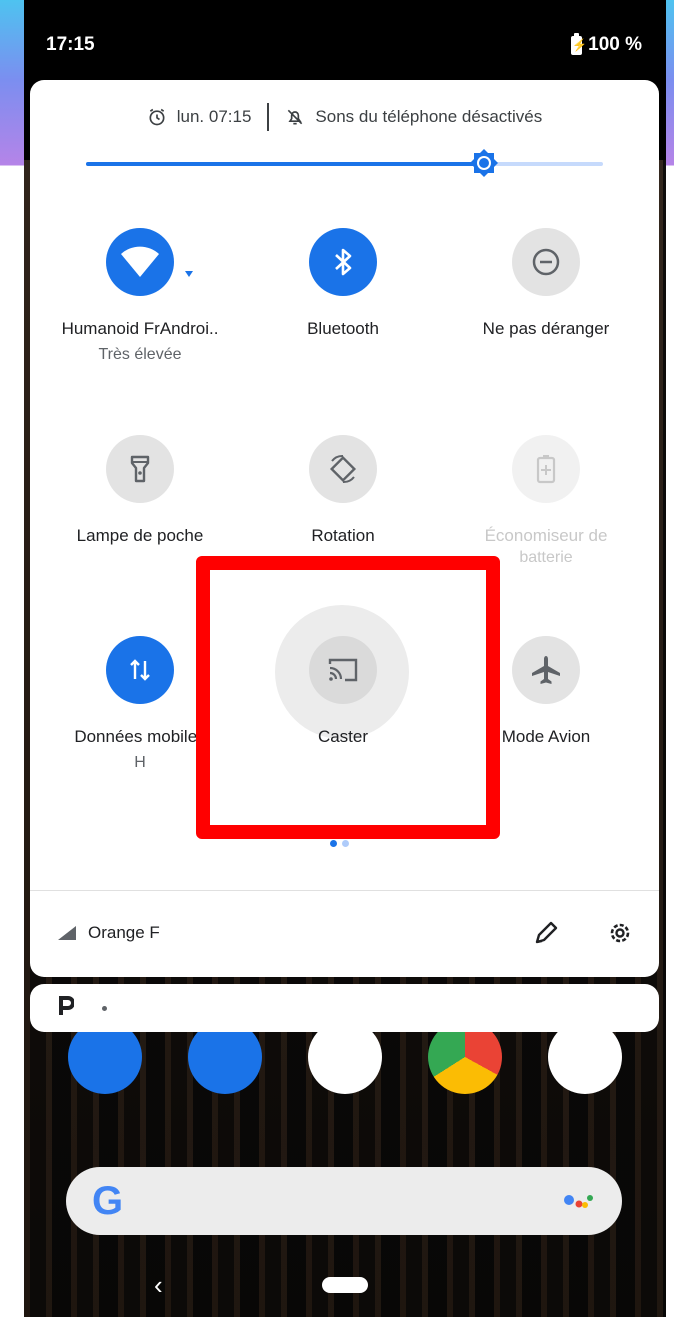  Describe the element at coordinates (343, 670) in the screenshot. I see `cast-icon` at that location.